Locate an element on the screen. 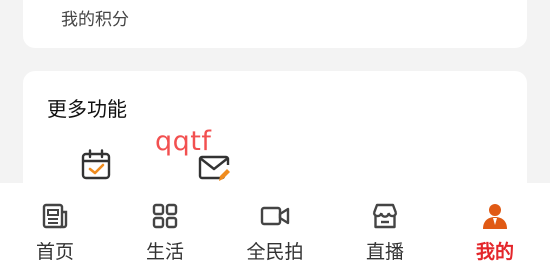 The height and width of the screenshot is (275, 550). tab-label: 生活 is located at coordinates (164, 252).